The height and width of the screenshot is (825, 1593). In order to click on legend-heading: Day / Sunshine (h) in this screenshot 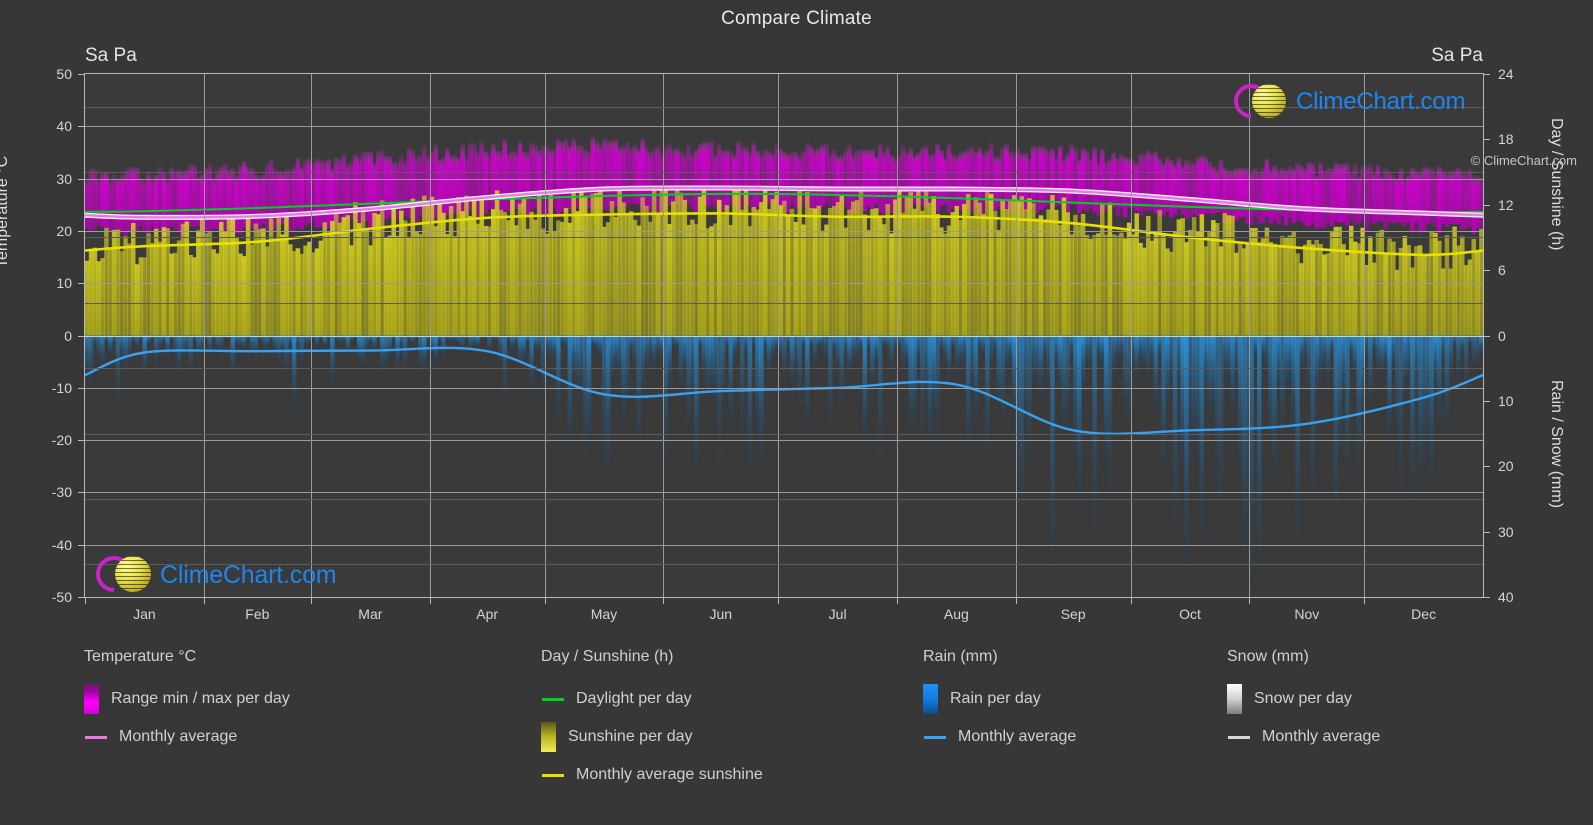, I will do `click(607, 656)`.